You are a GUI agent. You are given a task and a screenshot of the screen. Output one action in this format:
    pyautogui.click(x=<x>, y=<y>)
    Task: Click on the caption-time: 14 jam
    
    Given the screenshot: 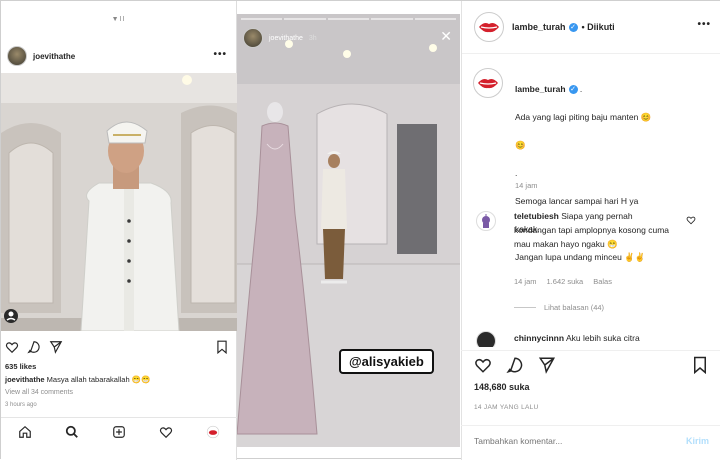 What is the action you would take?
    pyautogui.click(x=526, y=185)
    